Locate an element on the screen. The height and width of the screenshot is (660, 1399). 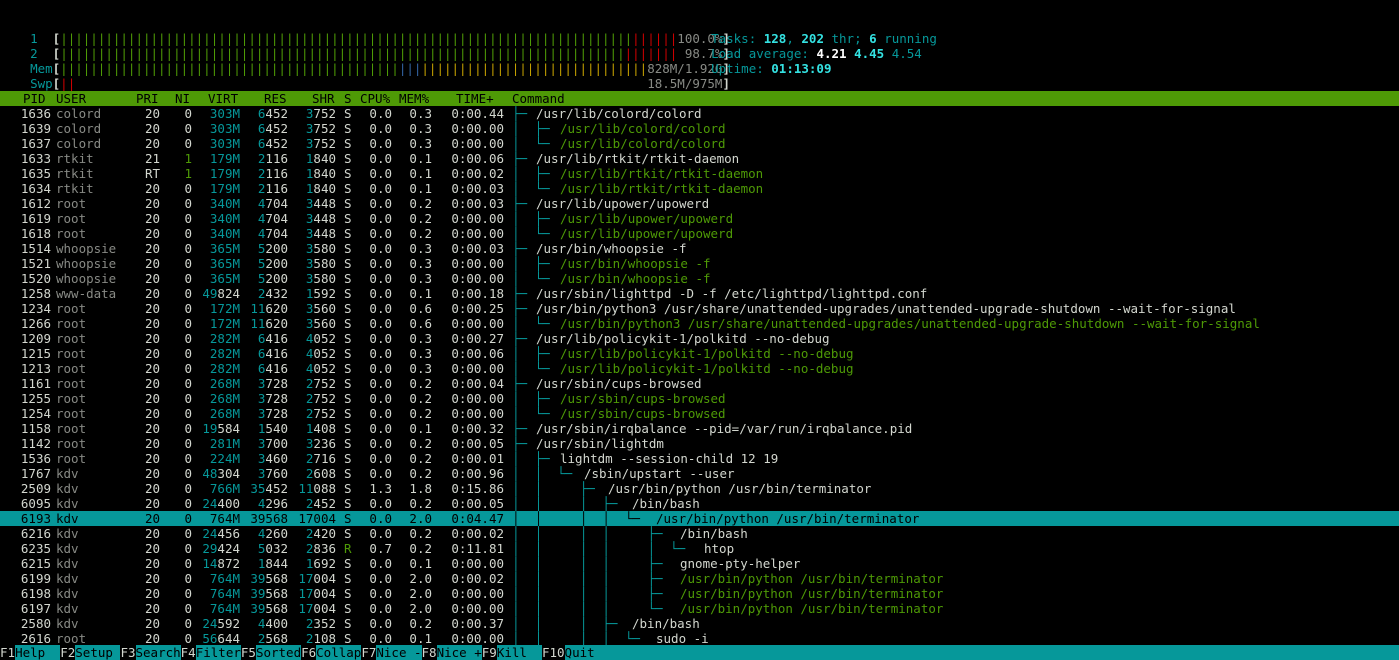
fkey-label: Help is located at coordinates (37, 652).